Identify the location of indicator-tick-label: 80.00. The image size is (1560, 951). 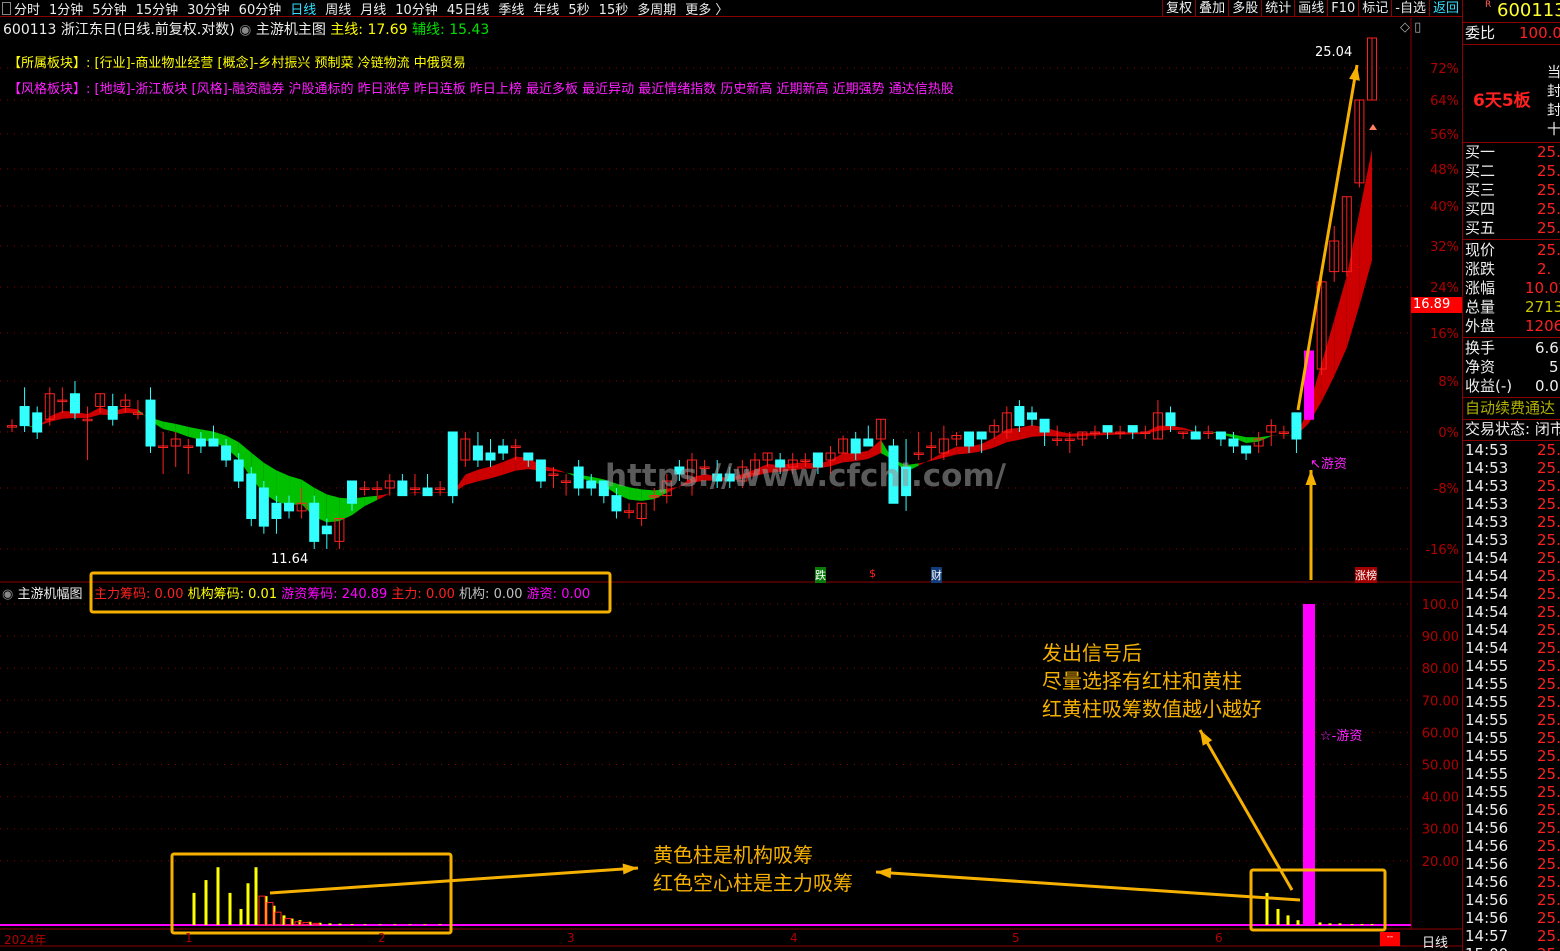
(1440, 669).